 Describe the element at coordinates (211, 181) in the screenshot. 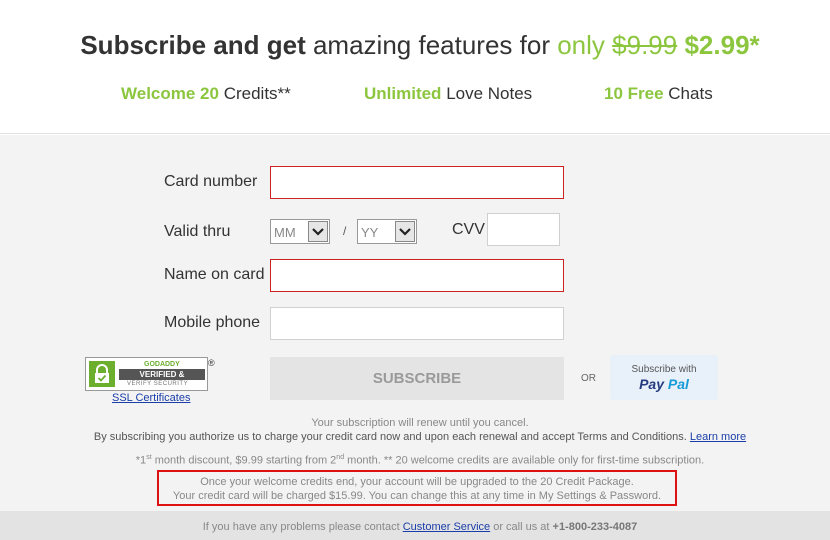

I see `card-number-label: Card number` at that location.